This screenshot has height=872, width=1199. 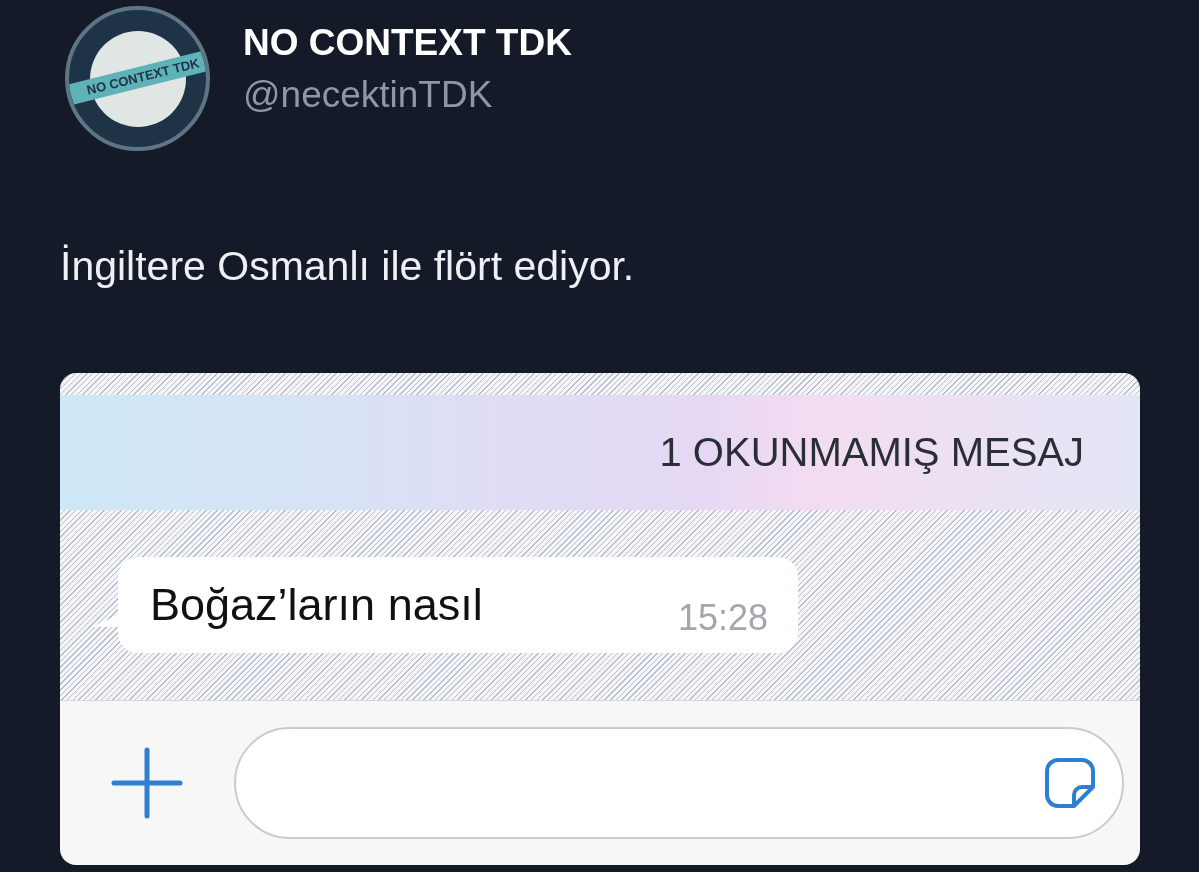 What do you see at coordinates (722, 618) in the screenshot?
I see `message-time: 15:28` at bounding box center [722, 618].